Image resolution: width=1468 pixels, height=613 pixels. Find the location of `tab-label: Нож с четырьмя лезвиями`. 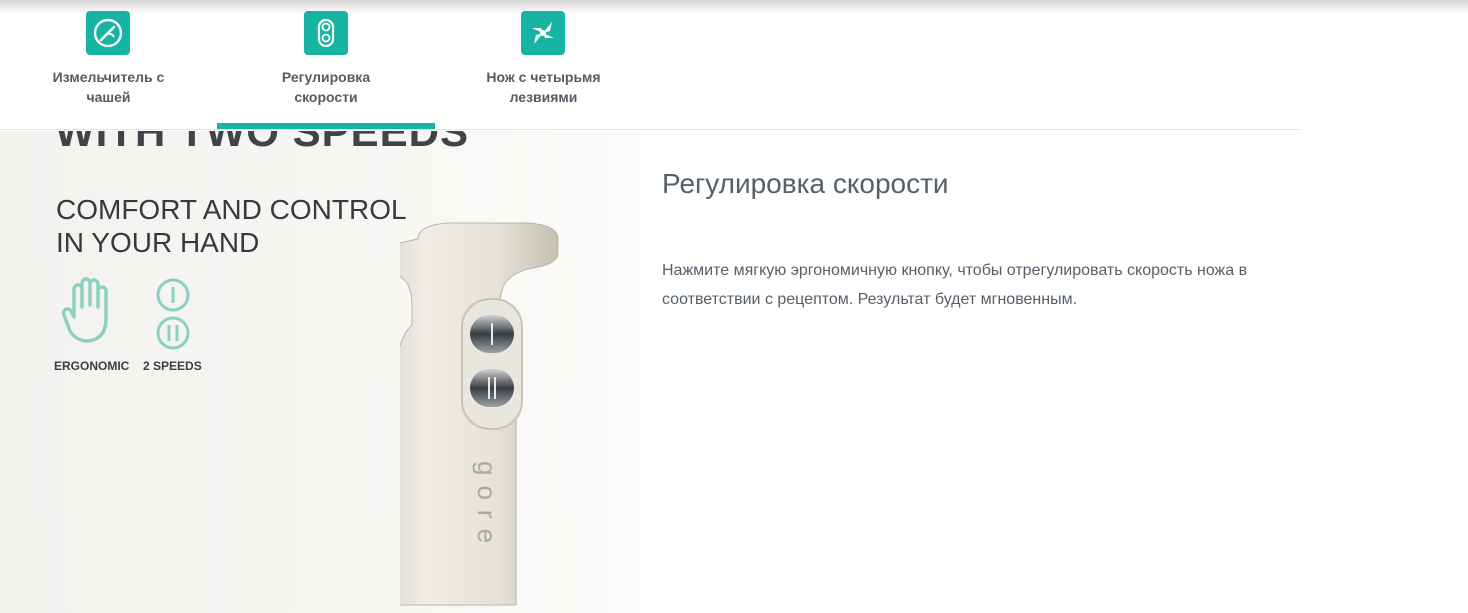

tab-label: Нож с четырьмя лезвиями is located at coordinates (543, 87).